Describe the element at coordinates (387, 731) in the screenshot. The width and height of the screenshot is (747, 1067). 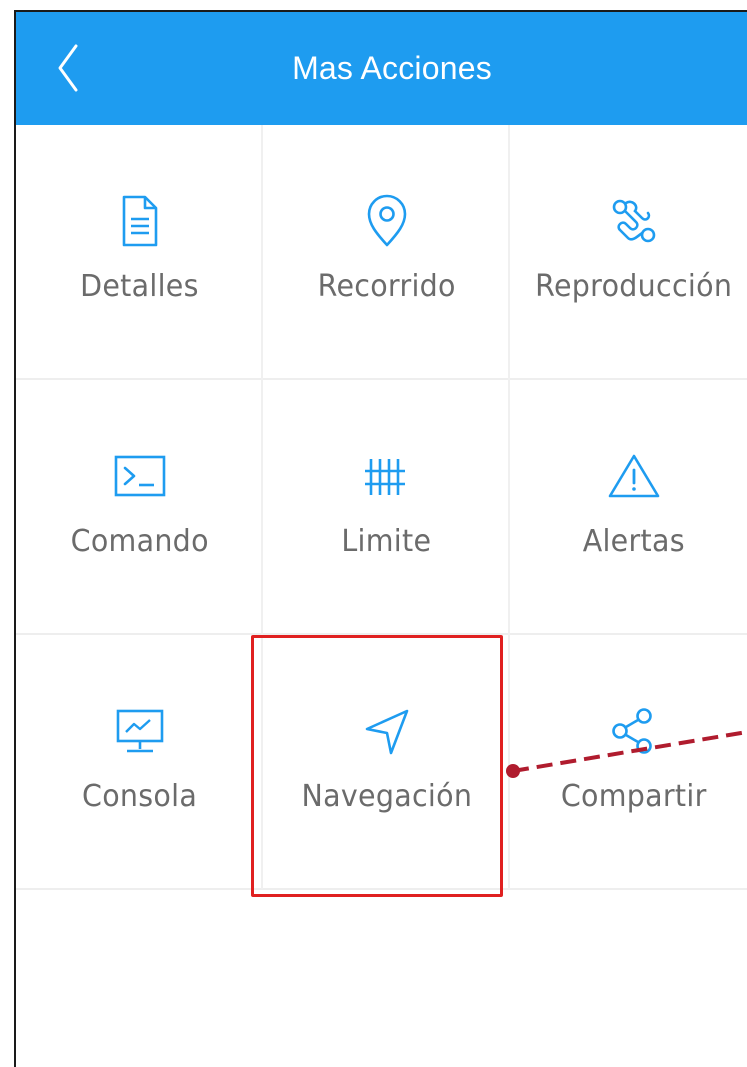
I see `navigation-arrow-icon` at that location.